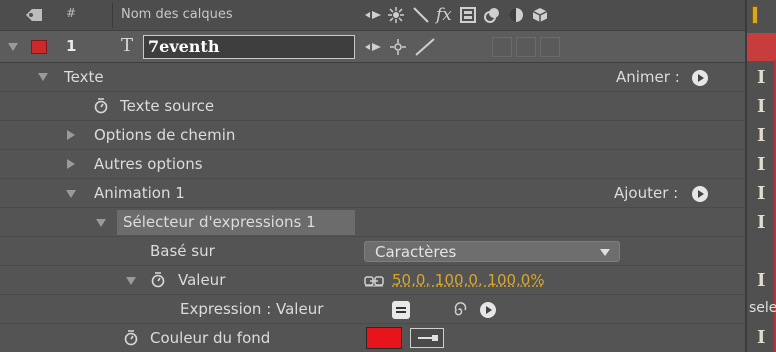 Image resolution: width=776 pixels, height=352 pixels. What do you see at coordinates (372, 309) in the screenshot?
I see `expression-valeur-row: Expression : Valeur` at bounding box center [372, 309].